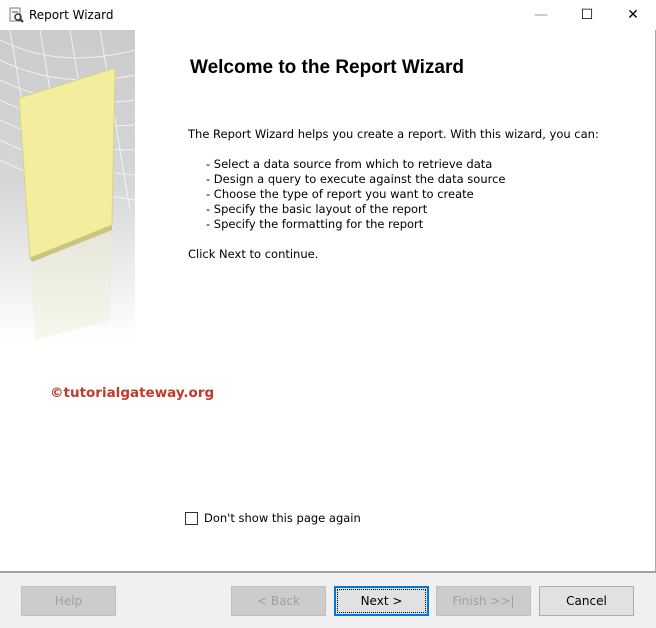  Describe the element at coordinates (328, 599) in the screenshot. I see `button-bar: Help < Back Next > Finish >>| Cancel` at that location.